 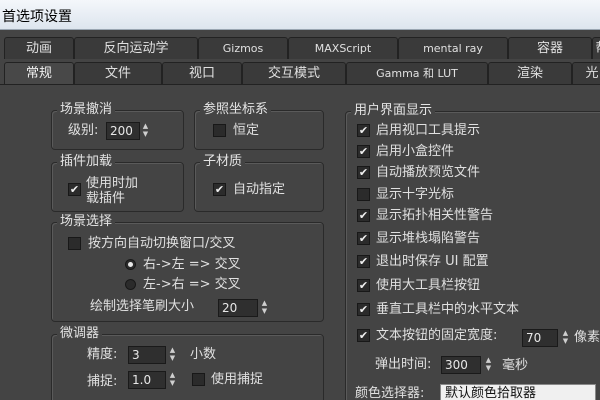 What do you see at coordinates (586, 73) in the screenshot?
I see `tab-lighting: 光` at bounding box center [586, 73].